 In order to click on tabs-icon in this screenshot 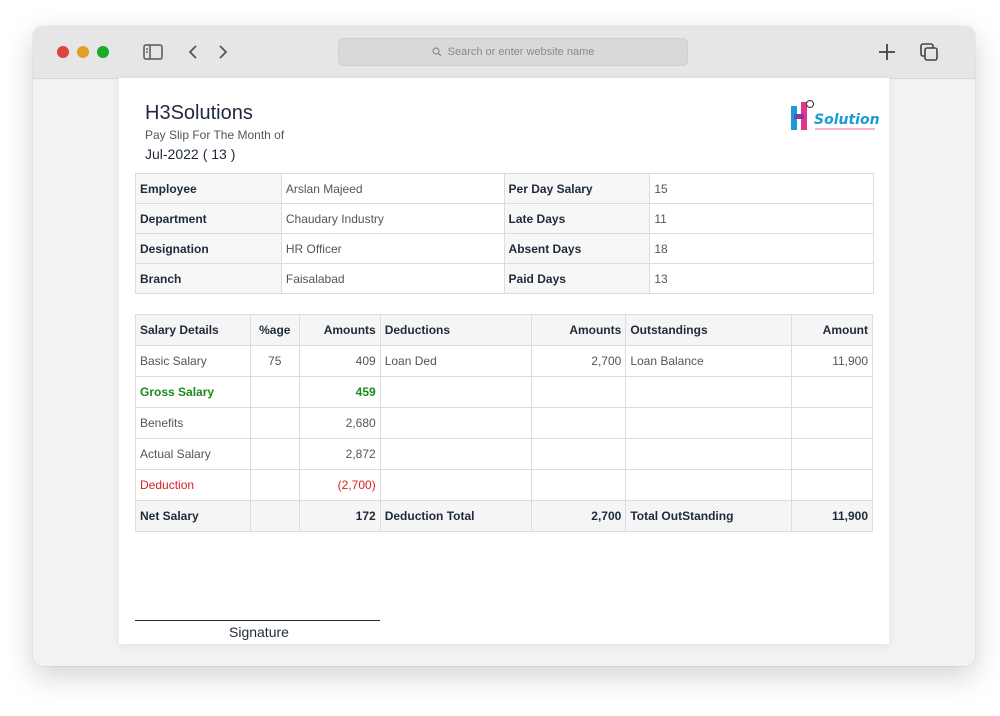, I will do `click(929, 52)`.